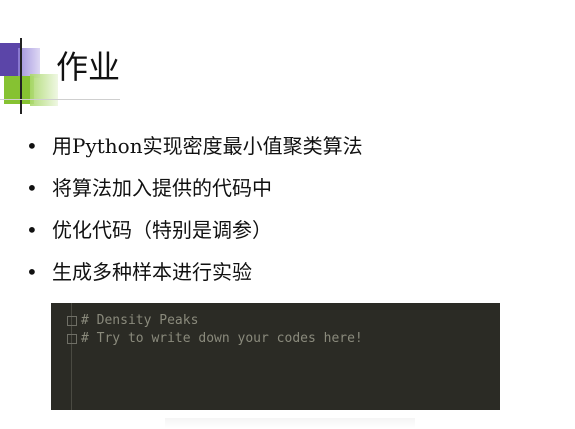  I want to click on decor-purple-block, so click(10, 59).